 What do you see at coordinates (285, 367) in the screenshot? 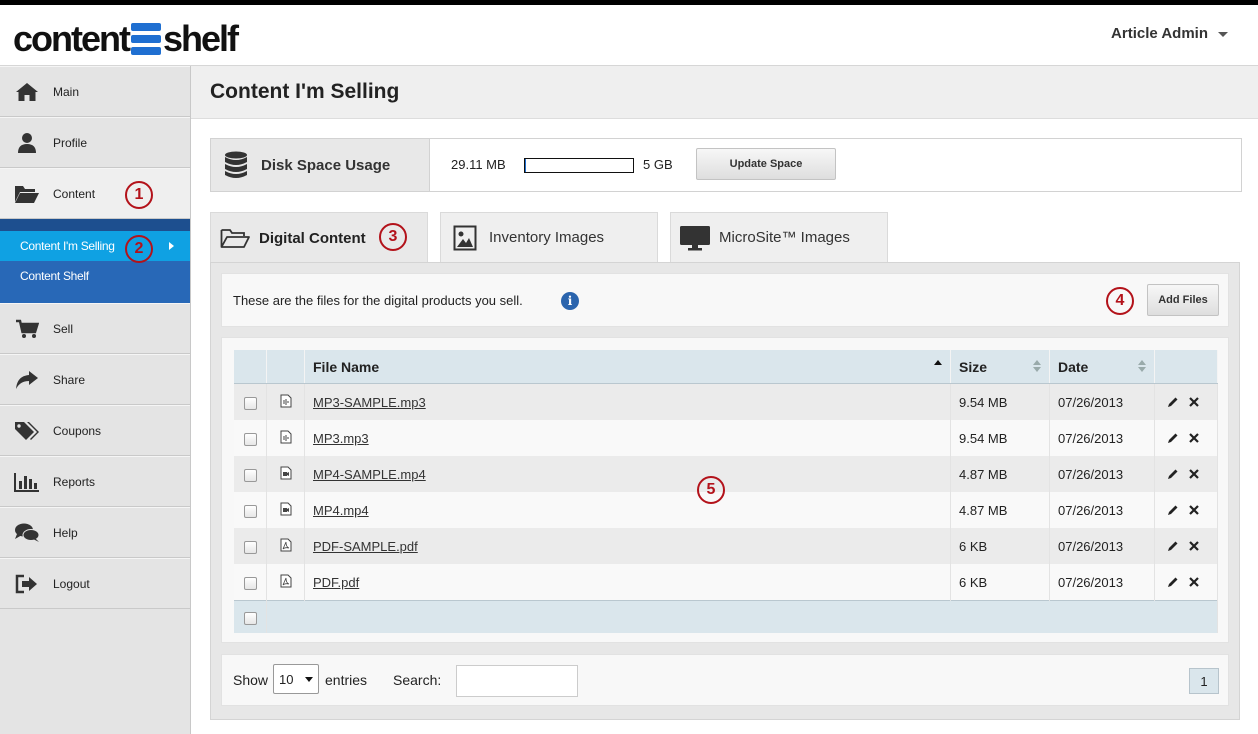
I see `header-type-column` at bounding box center [285, 367].